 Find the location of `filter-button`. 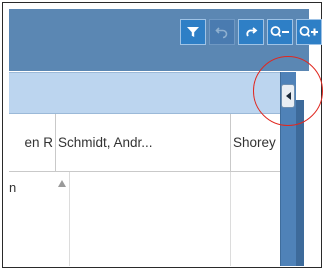

filter-button is located at coordinates (193, 32).